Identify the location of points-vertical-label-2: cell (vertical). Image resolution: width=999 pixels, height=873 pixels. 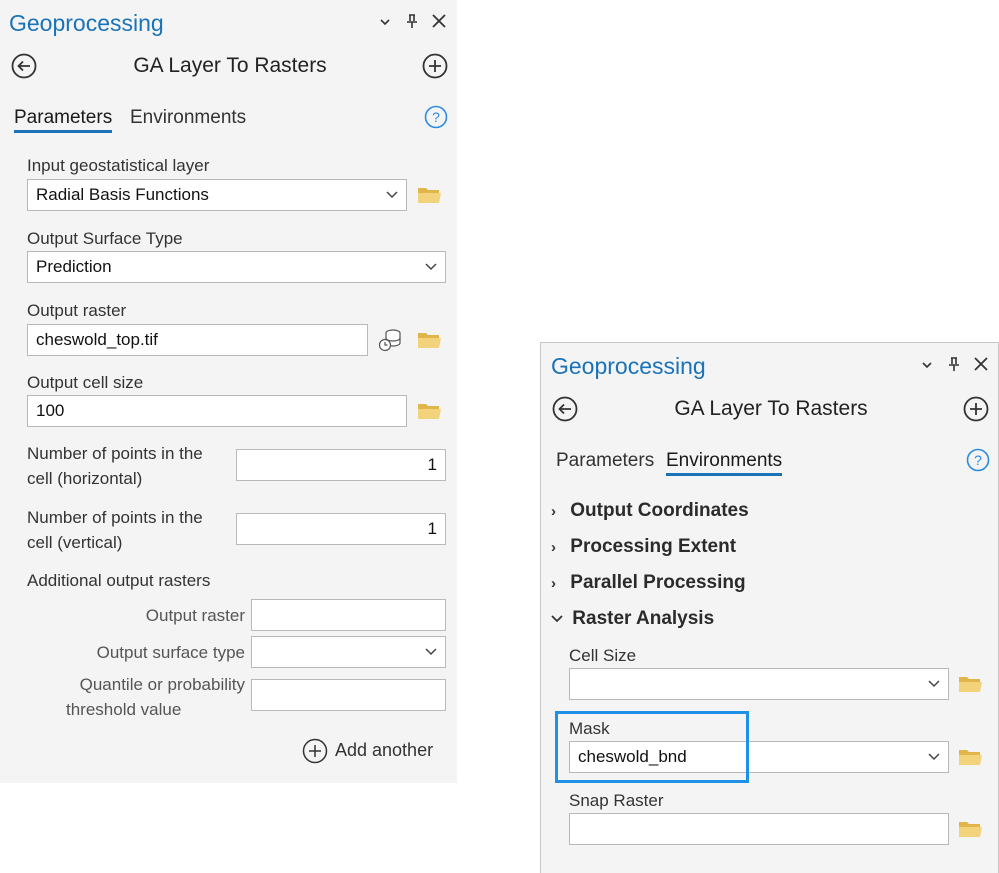
(75, 542).